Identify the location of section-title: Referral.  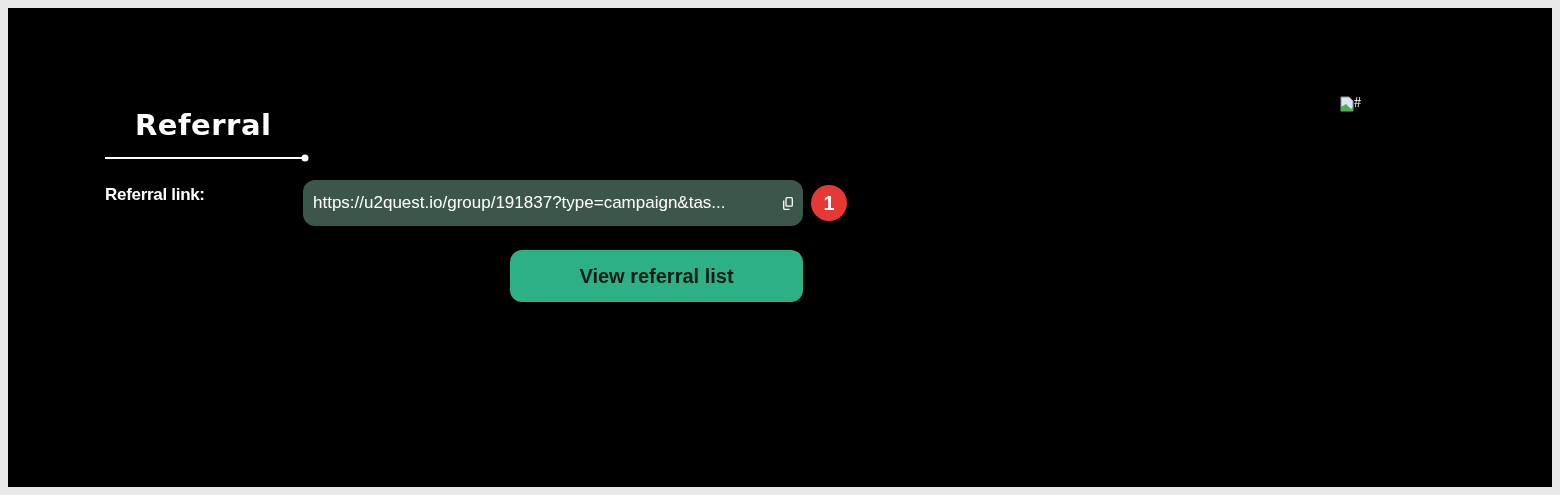
(203, 125).